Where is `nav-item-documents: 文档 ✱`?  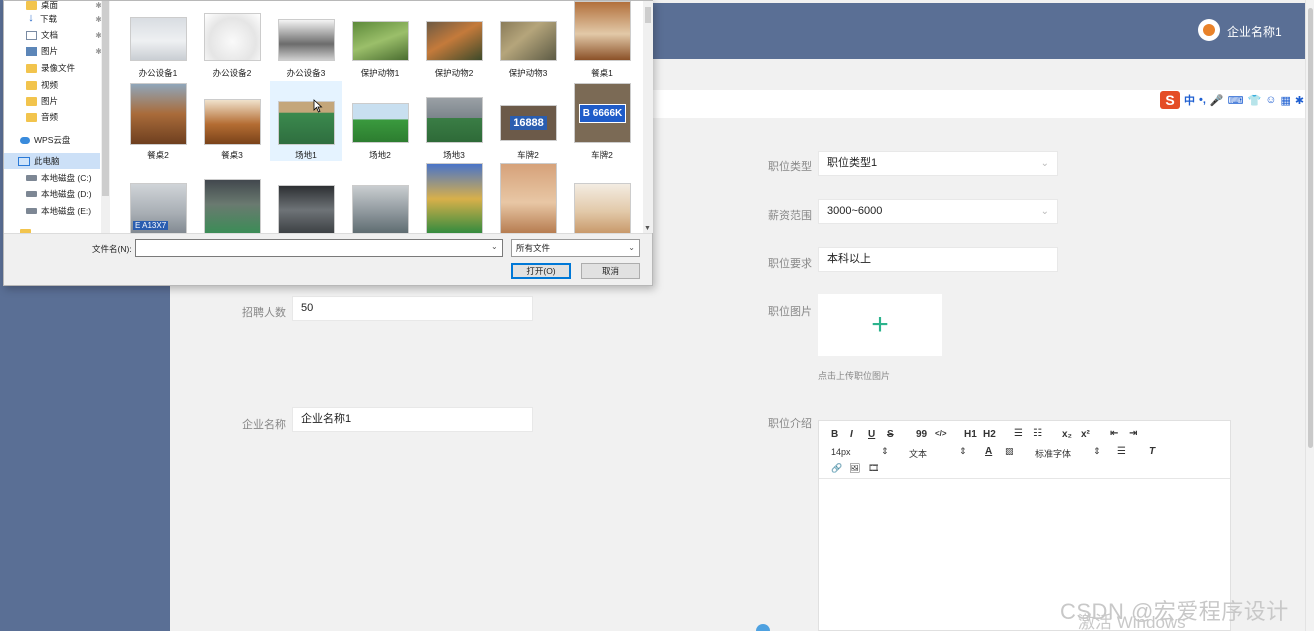
nav-item-documents: 文档 ✱ is located at coordinates (57, 35).